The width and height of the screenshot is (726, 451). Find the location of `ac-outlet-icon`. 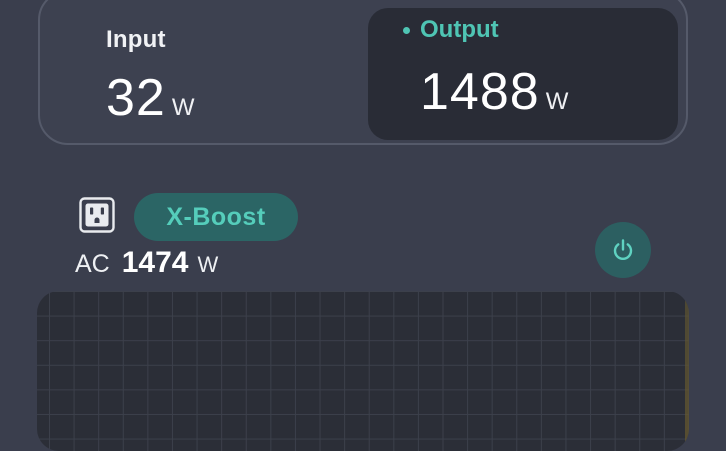

ac-outlet-icon is located at coordinates (97, 215).